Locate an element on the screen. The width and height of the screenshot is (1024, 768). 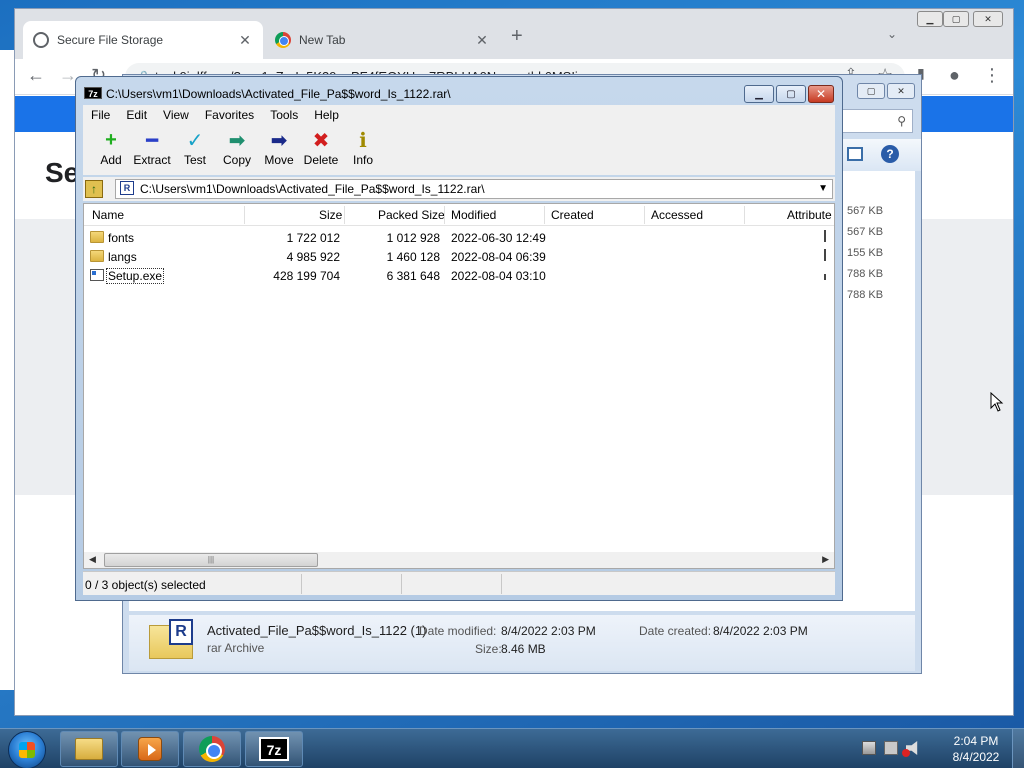
close-button: ✕ is located at coordinates (821, 94).